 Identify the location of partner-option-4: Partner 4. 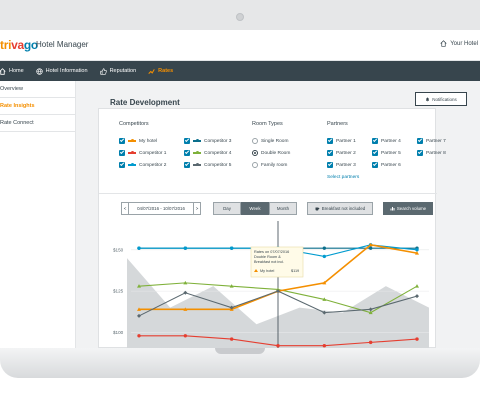
(386, 141).